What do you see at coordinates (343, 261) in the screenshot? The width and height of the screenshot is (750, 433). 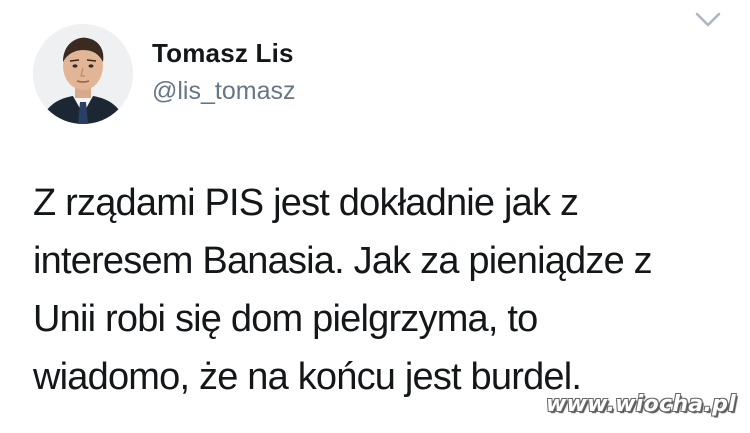 I see `tweet-text-line: interesem Banasia. Jak za pieniądze z` at bounding box center [343, 261].